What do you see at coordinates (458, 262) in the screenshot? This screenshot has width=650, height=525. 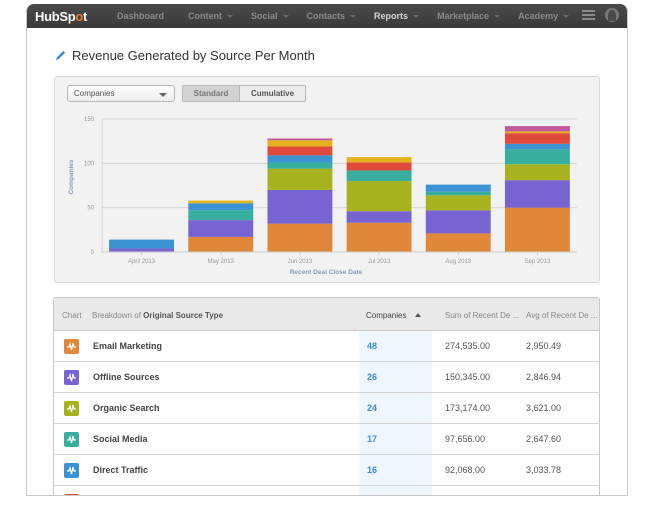 I see `x-tick-label: Aug 2013` at bounding box center [458, 262].